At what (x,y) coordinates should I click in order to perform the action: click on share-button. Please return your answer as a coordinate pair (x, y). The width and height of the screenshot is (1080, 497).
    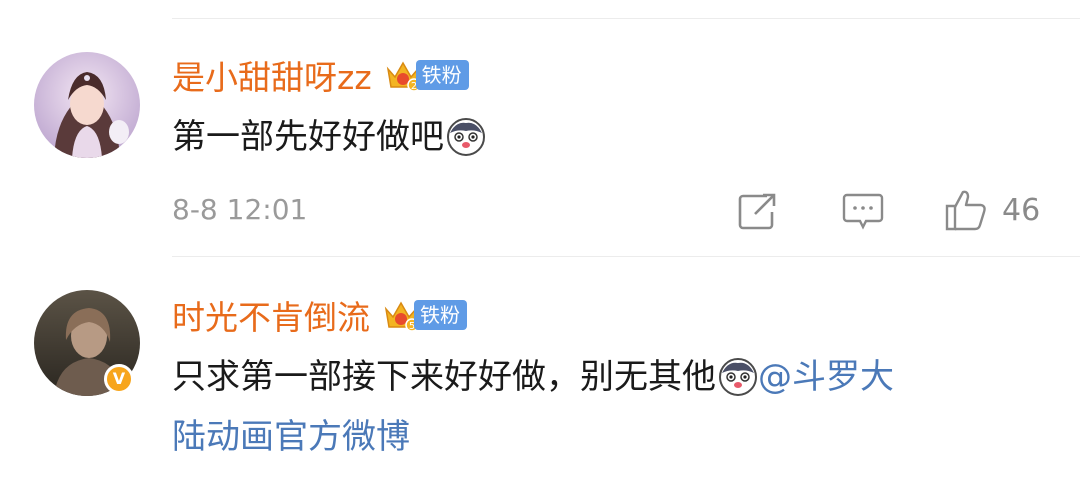
    Looking at the image, I should click on (757, 211).